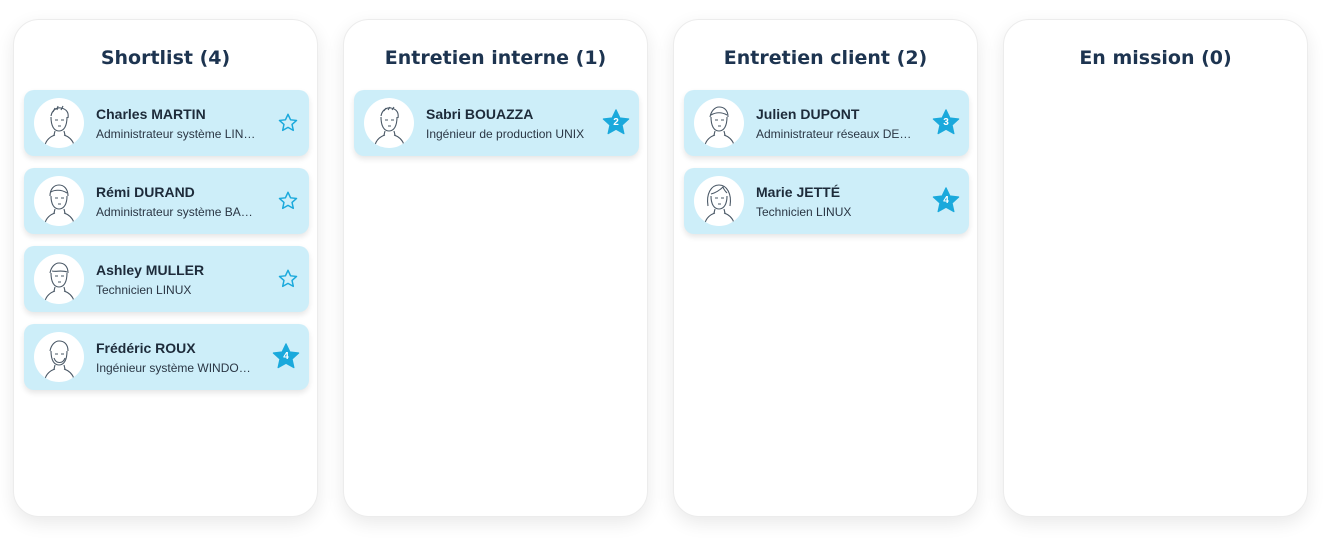 This screenshot has height=546, width=1332. Describe the element at coordinates (495, 58) in the screenshot. I see `column-title: Entretien interne (1)` at that location.